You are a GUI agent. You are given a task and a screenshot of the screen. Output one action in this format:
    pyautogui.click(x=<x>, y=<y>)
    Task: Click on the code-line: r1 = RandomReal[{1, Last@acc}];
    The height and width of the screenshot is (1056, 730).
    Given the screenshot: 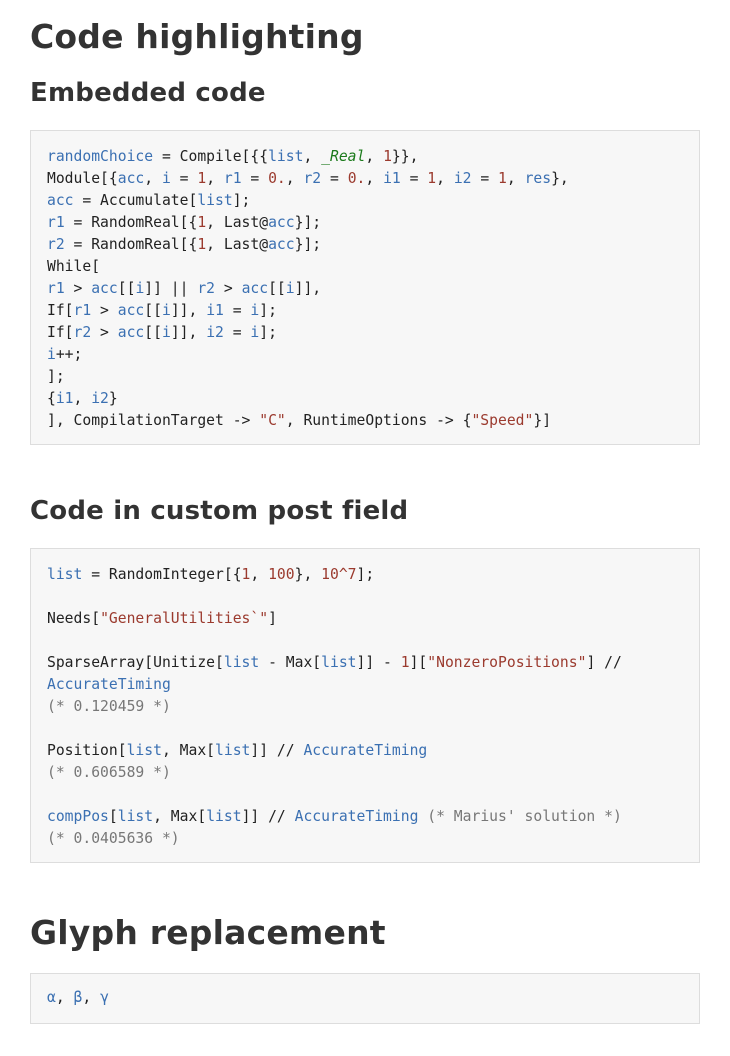 What is the action you would take?
    pyautogui.click(x=365, y=223)
    